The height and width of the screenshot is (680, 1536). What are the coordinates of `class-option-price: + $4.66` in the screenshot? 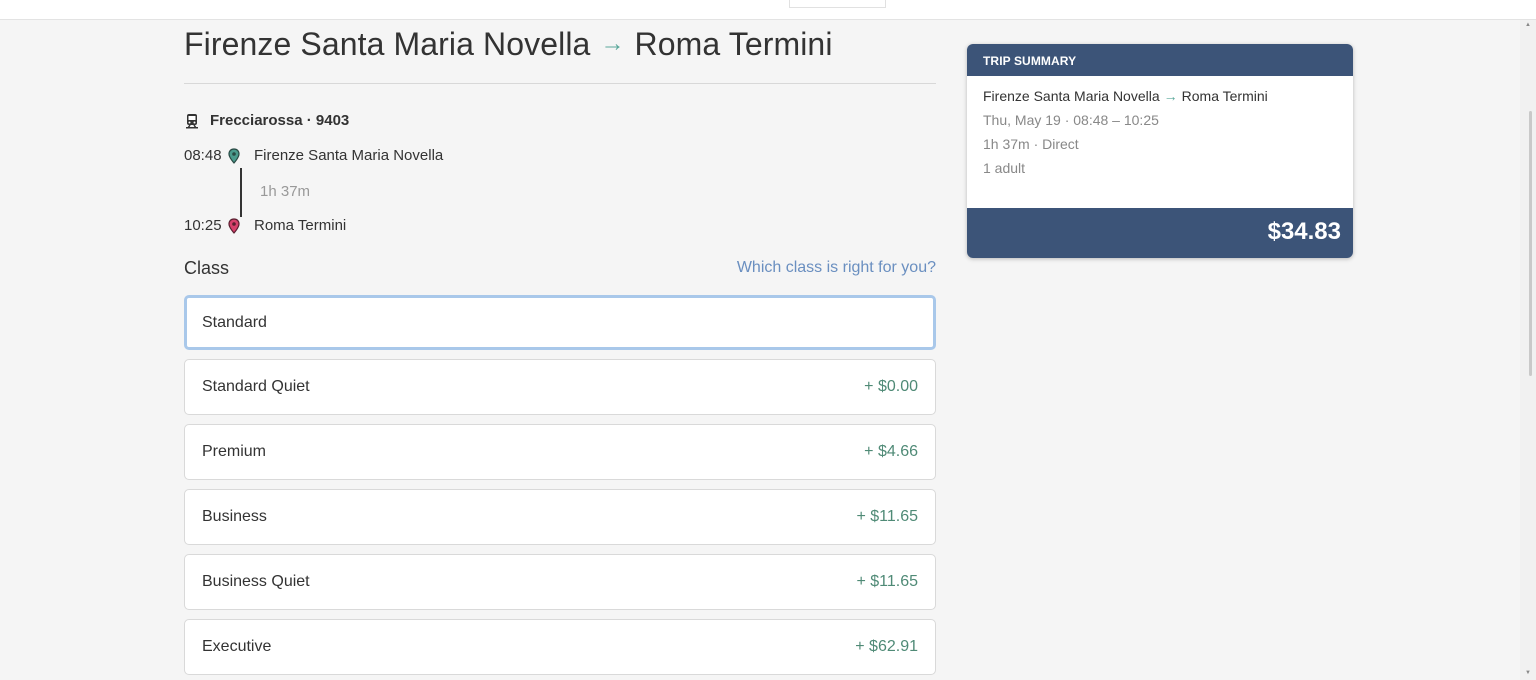 It's located at (891, 451).